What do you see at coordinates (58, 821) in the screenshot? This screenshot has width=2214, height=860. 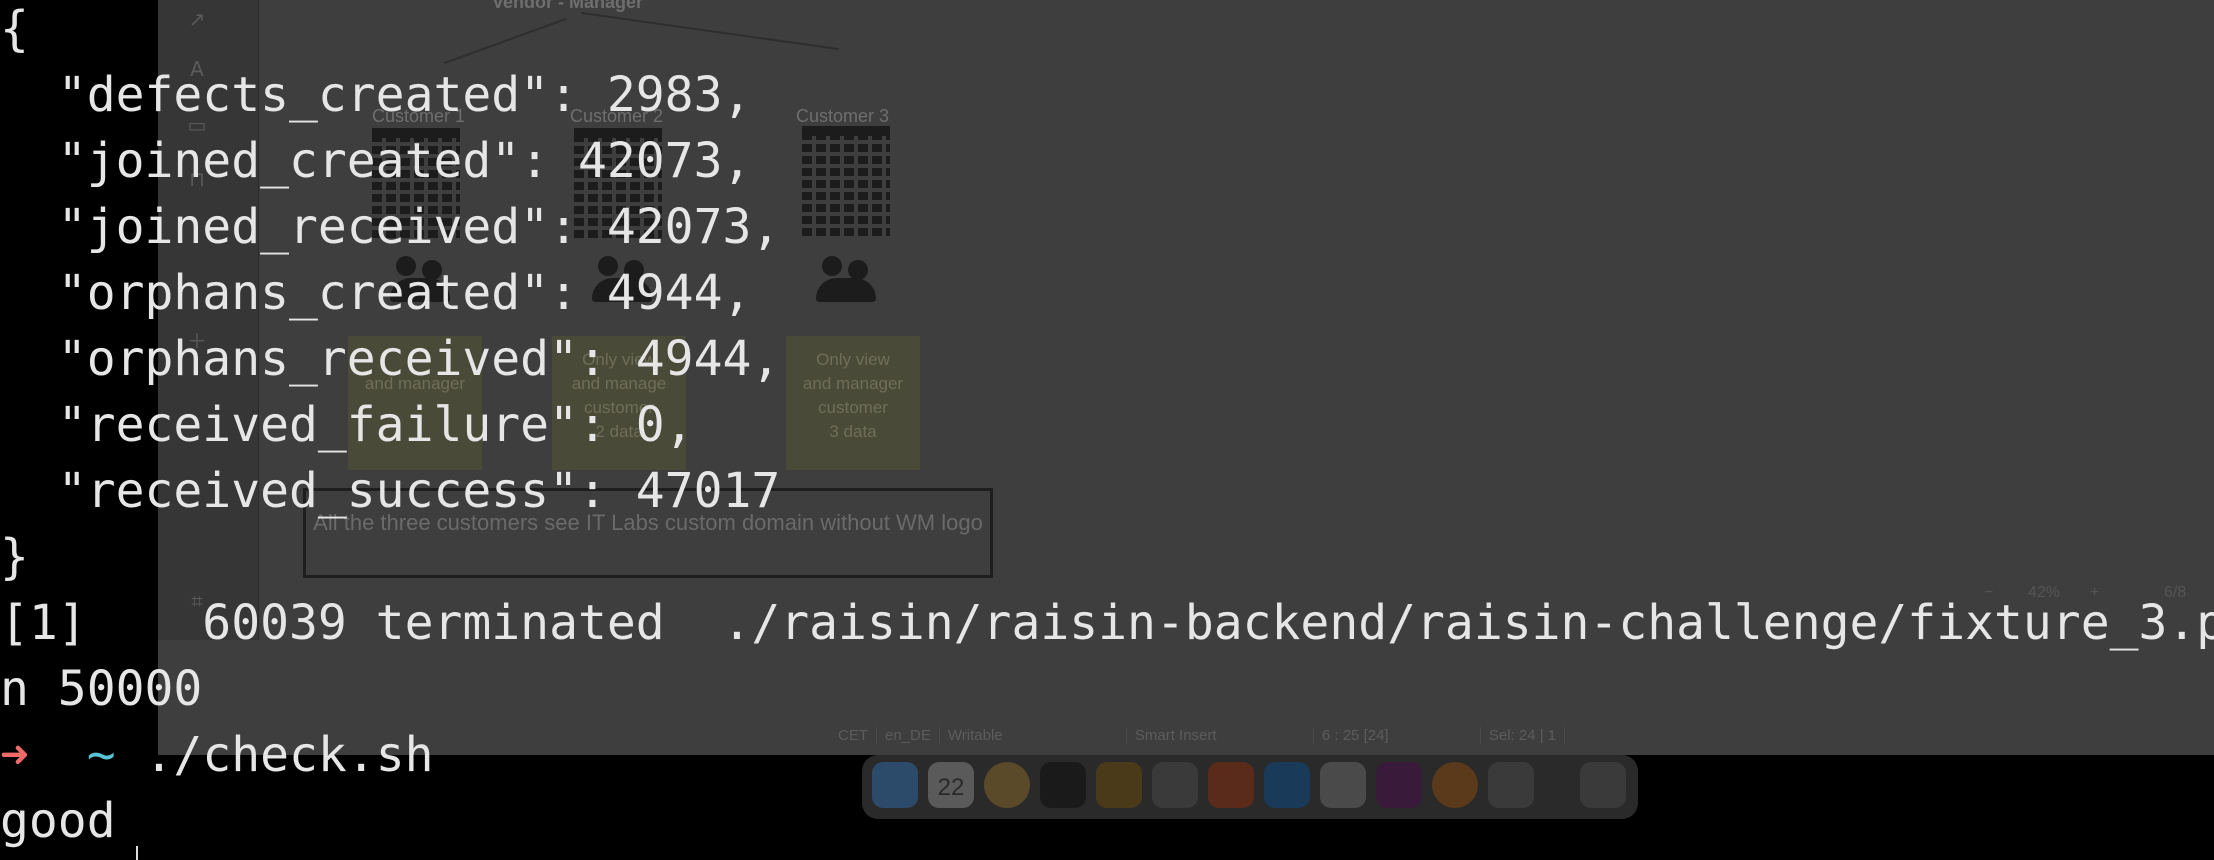 I see `terminal-output: good` at bounding box center [58, 821].